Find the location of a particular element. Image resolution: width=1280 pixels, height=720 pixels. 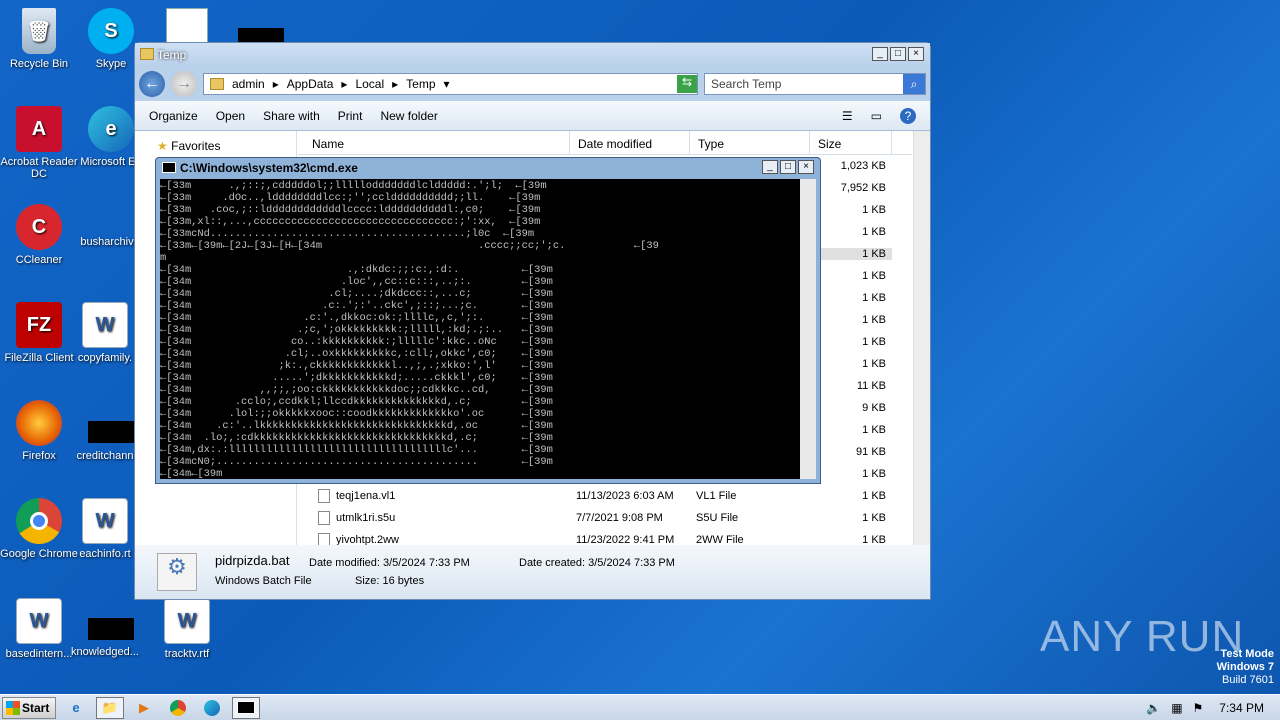

detail-date-modified: Date modified: 3/5/2024 7:33 PM is located at coordinates (389, 563).